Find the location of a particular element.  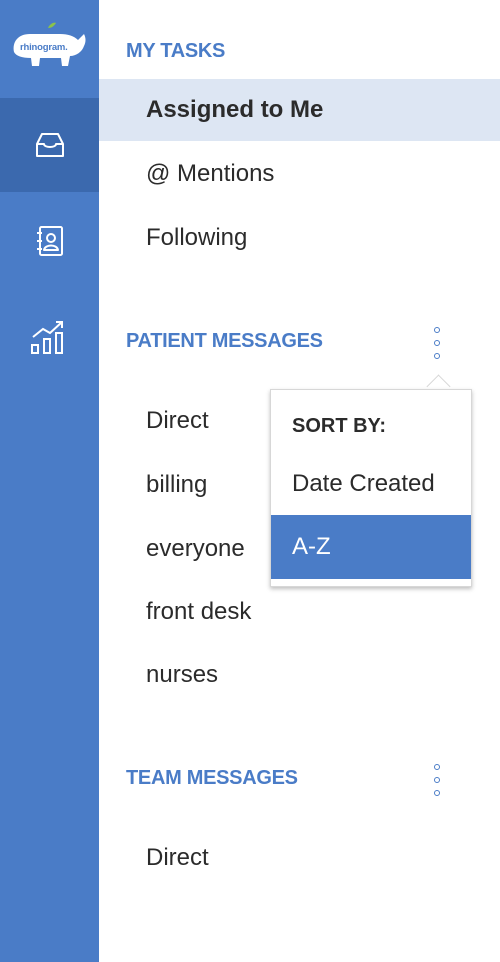

rail-analytics-button is located at coordinates (49, 337).